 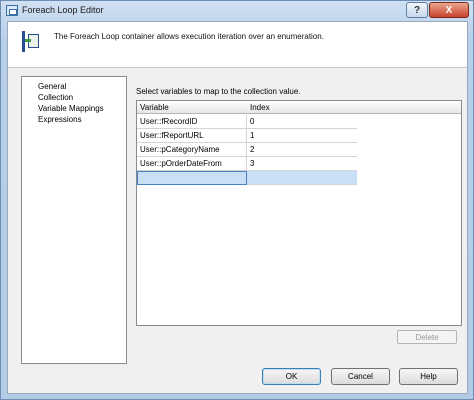 What do you see at coordinates (74, 97) in the screenshot?
I see `nav-item-collection: Collection` at bounding box center [74, 97].